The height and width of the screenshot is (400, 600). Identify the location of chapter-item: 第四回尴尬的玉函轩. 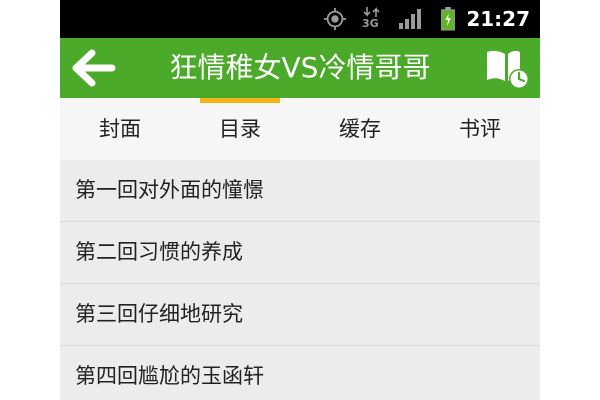
(300, 373).